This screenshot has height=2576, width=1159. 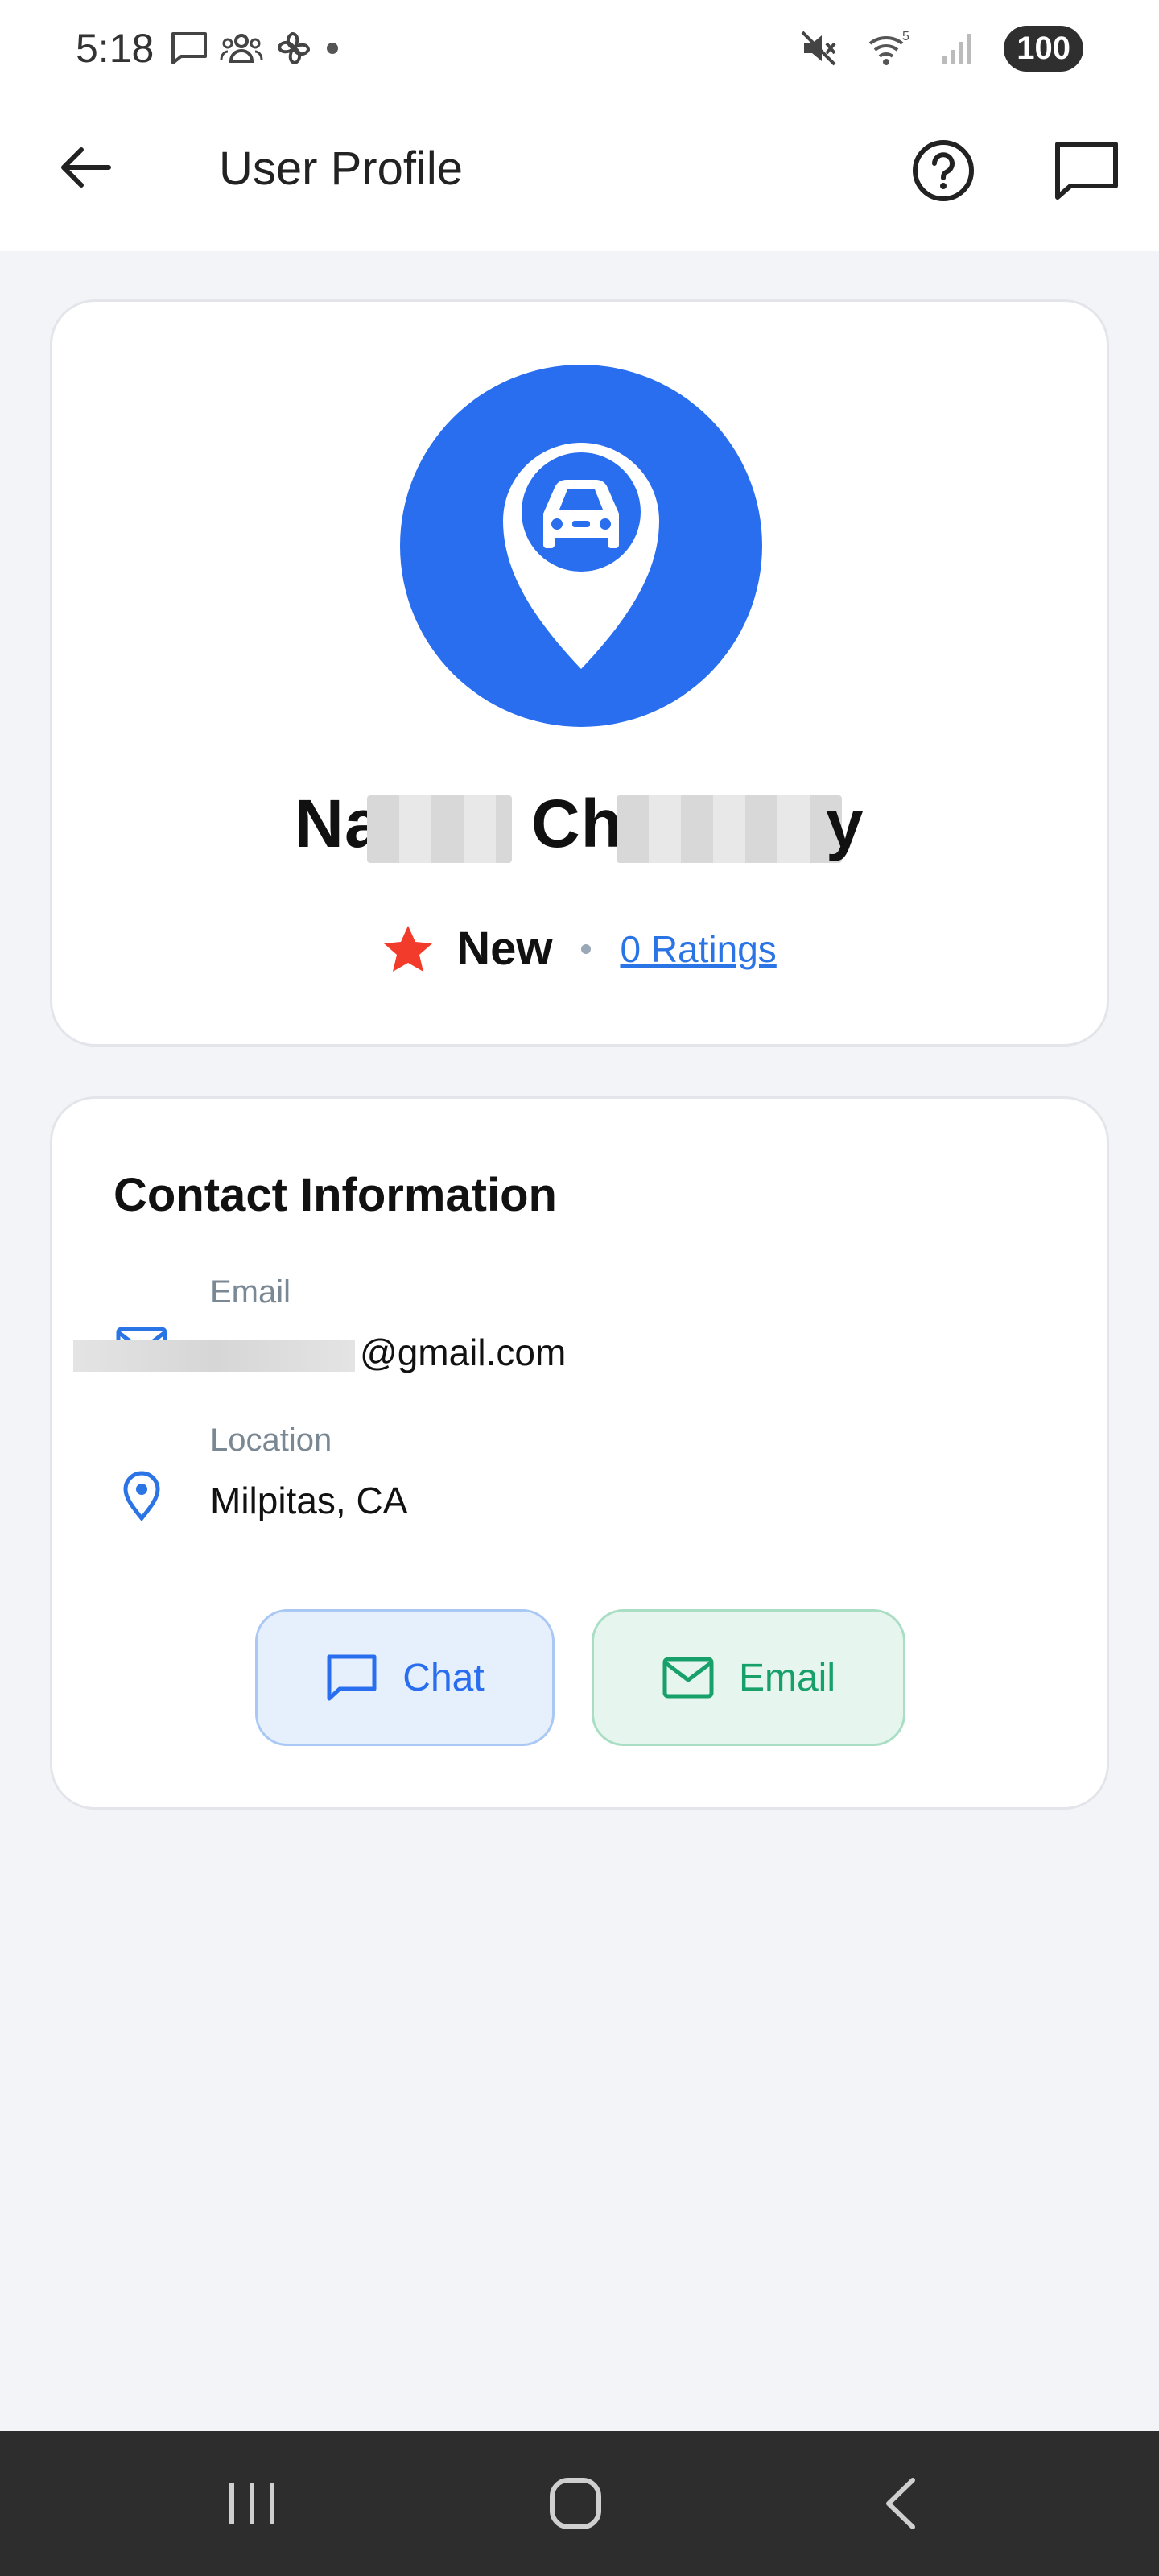 What do you see at coordinates (586, 948) in the screenshot?
I see `separator-dot` at bounding box center [586, 948].